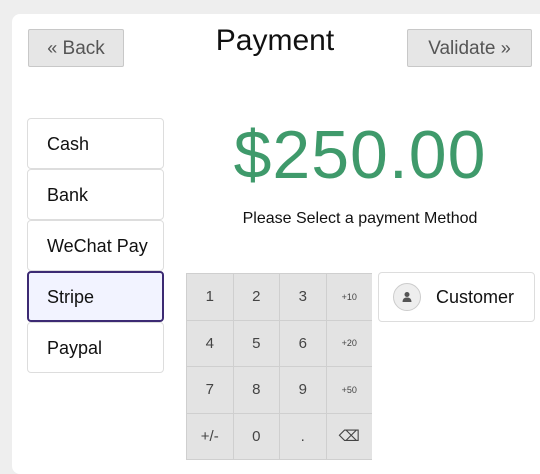  Describe the element at coordinates (256, 297) in the screenshot. I see `numpad-key-2: 2` at that location.